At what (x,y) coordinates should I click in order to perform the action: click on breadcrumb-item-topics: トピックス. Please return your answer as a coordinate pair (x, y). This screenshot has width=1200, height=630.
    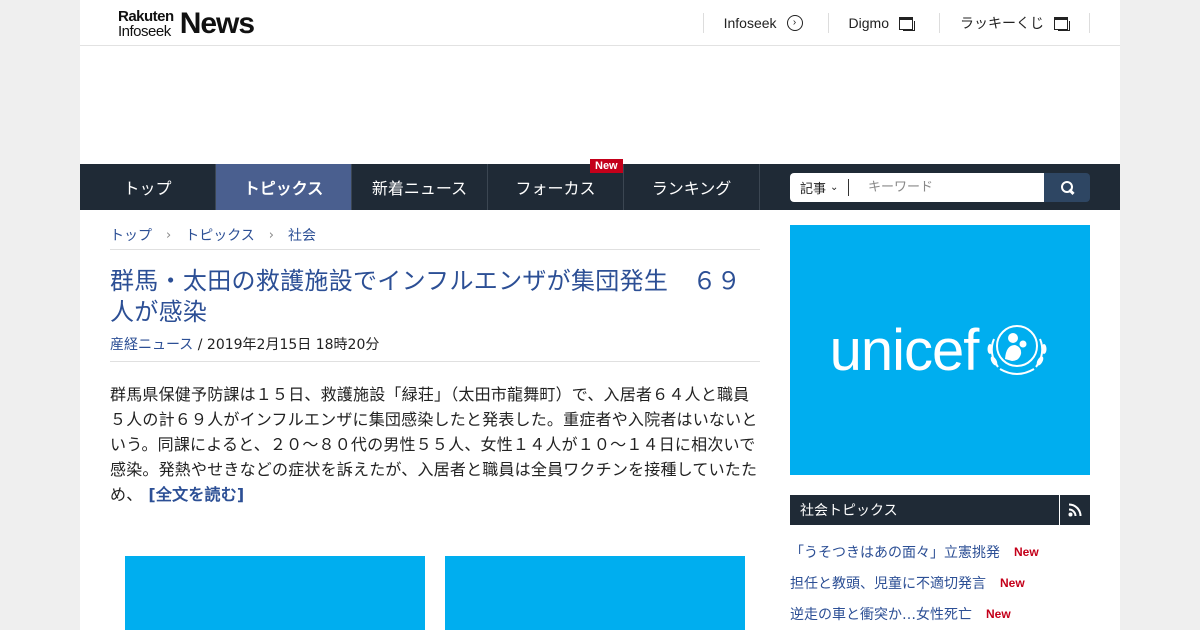
    Looking at the image, I should click on (220, 235).